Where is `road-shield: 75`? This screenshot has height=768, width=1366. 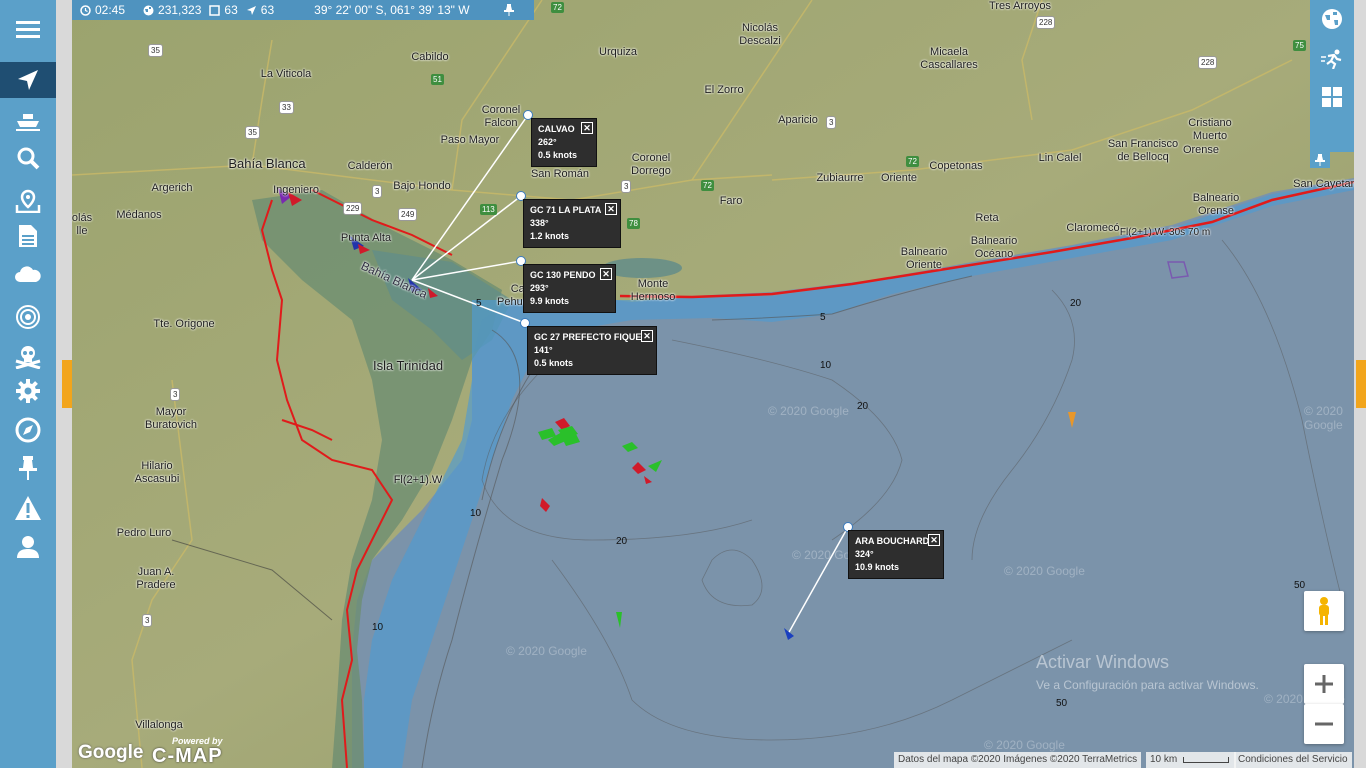 road-shield: 75 is located at coordinates (1299, 45).